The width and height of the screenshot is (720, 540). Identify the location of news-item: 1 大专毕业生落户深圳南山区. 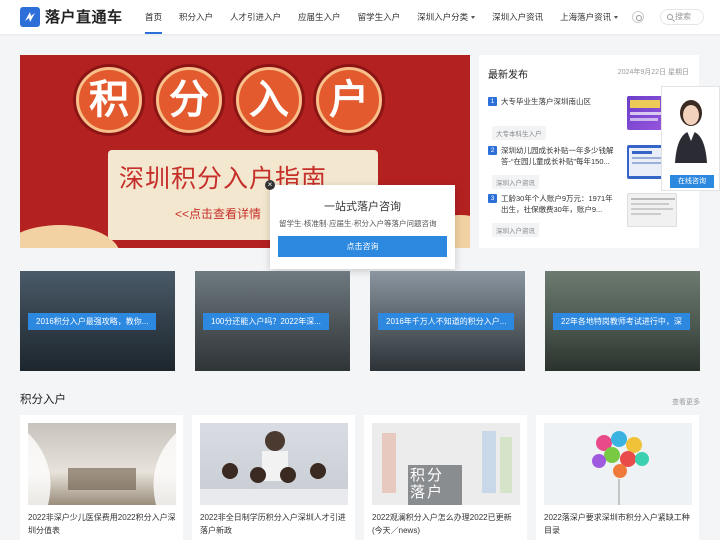
(554, 101).